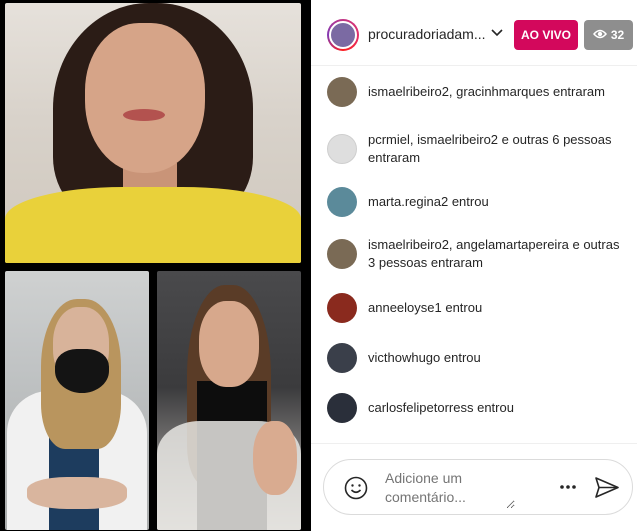 This screenshot has height=531, width=637. Describe the element at coordinates (474, 443) in the screenshot. I see `divider` at that location.